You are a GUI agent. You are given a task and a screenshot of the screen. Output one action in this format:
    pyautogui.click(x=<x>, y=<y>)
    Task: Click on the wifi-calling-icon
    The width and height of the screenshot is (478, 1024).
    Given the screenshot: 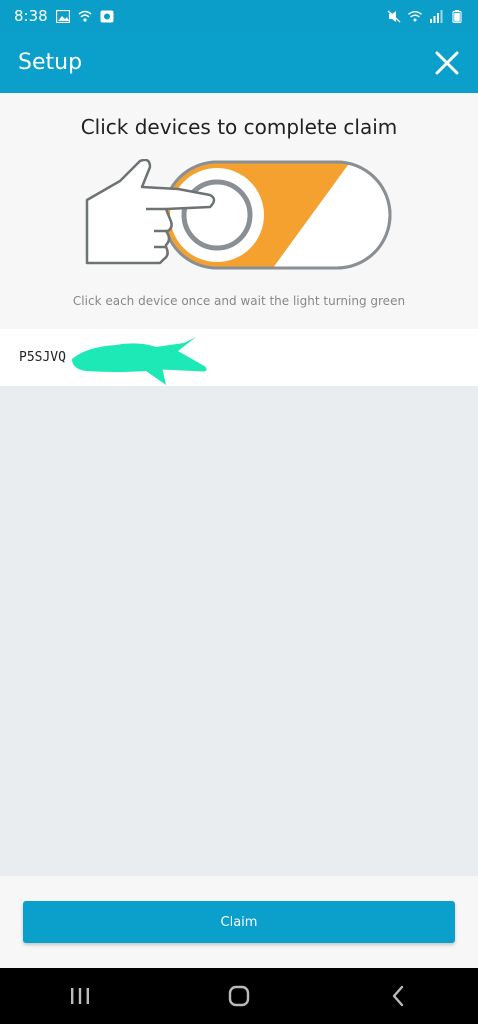 What is the action you would take?
    pyautogui.click(x=85, y=16)
    